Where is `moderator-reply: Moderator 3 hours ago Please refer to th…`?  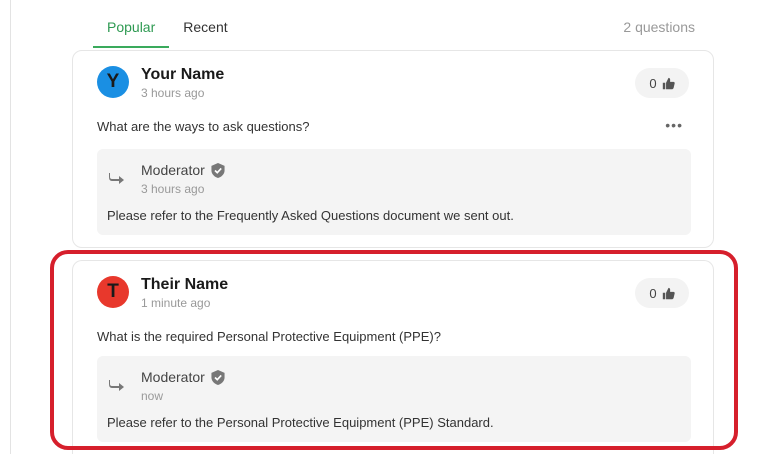 moderator-reply: Moderator 3 hours ago Please refer to th… is located at coordinates (394, 192).